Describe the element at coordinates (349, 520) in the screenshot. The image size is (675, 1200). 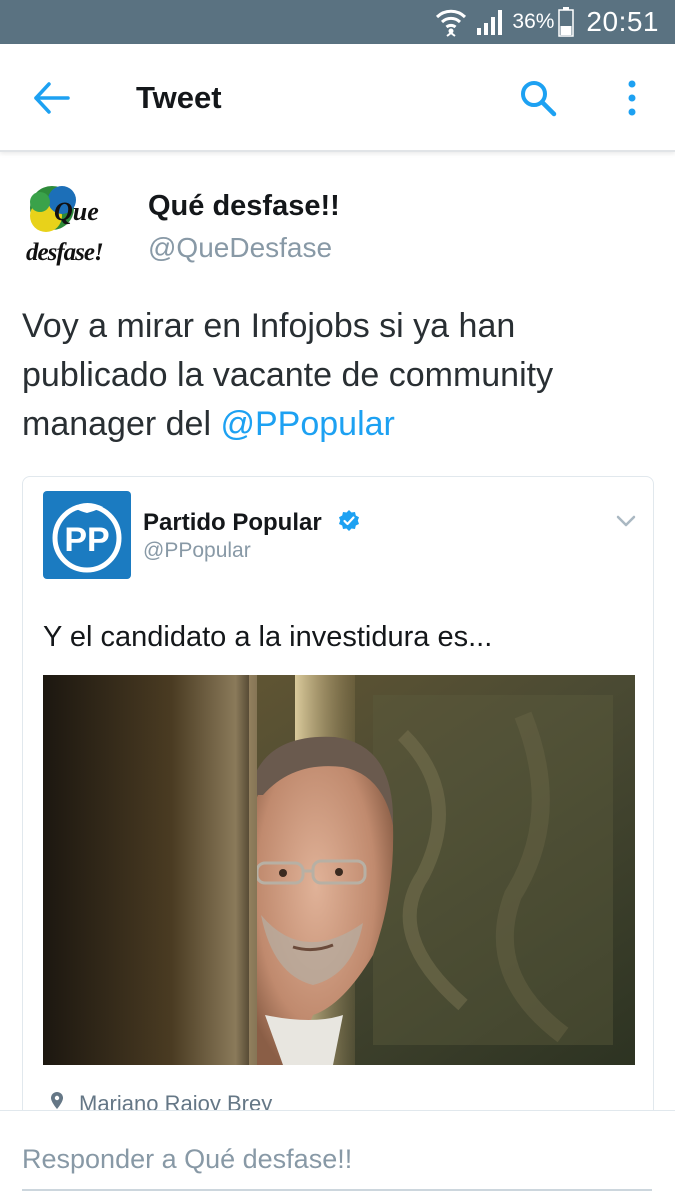
I see `verified-badge-icon` at that location.